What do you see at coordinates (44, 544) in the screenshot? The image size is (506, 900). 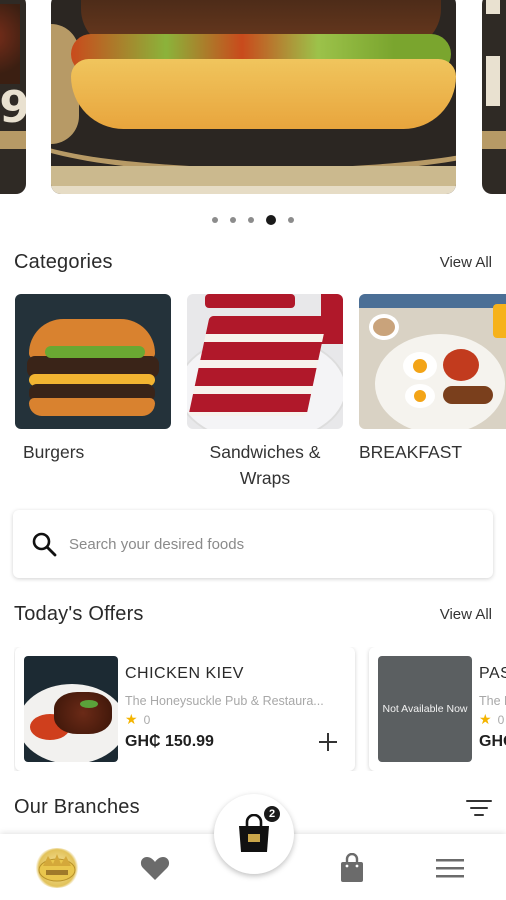 I see `search-icon` at bounding box center [44, 544].